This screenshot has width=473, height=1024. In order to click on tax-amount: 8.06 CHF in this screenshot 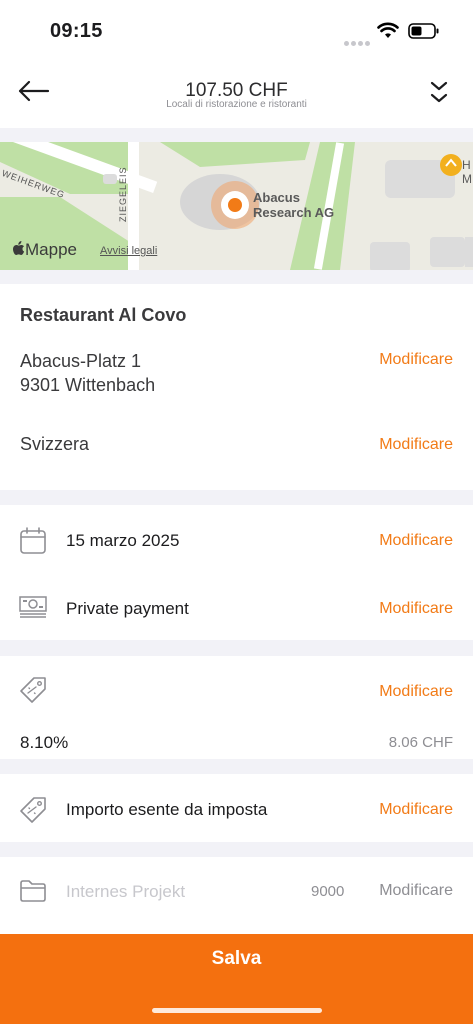, I will do `click(420, 742)`.